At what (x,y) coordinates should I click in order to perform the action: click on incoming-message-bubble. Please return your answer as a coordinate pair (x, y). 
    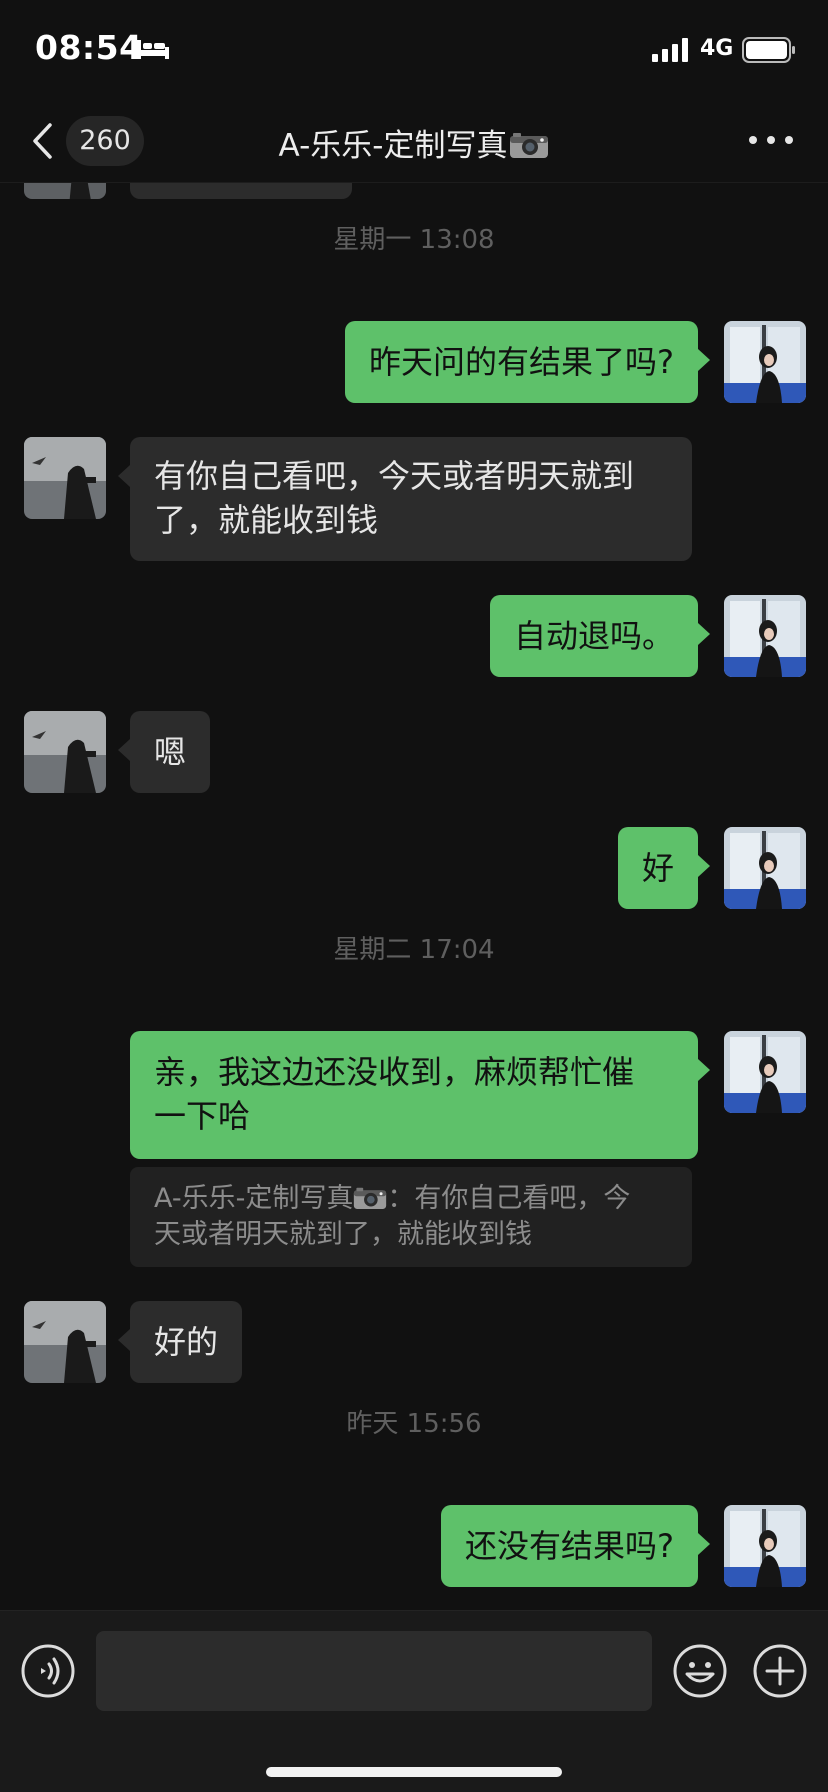
    Looking at the image, I should click on (241, 191).